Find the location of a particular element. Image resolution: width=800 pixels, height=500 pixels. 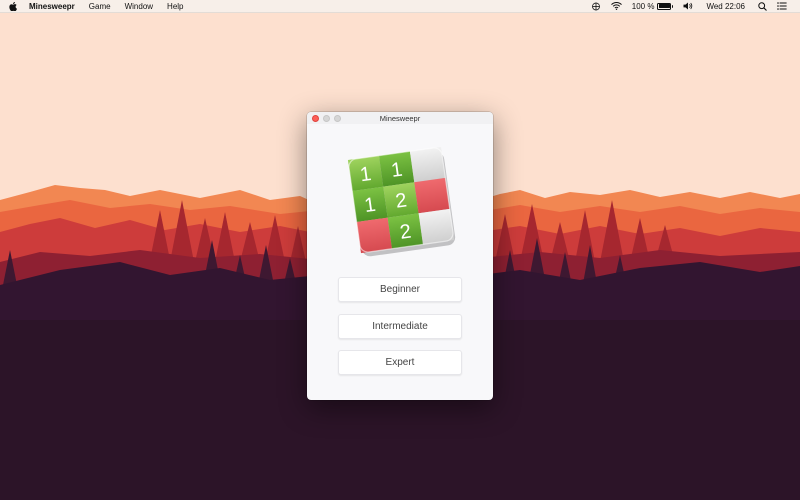

menu-window: Window is located at coordinates (139, 6).